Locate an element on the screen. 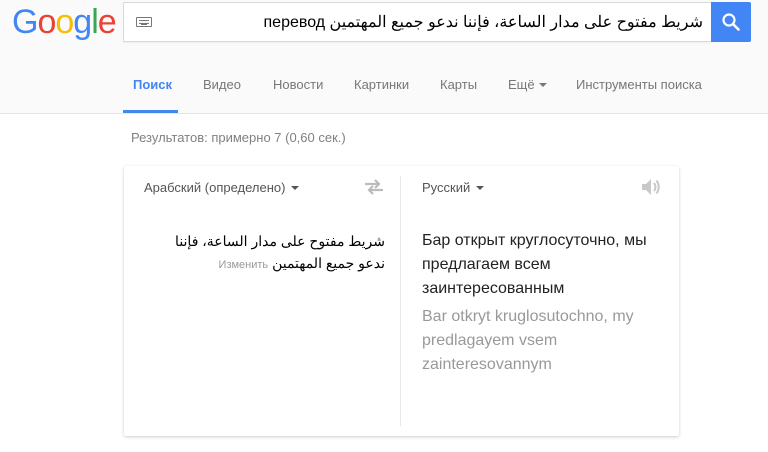 The width and height of the screenshot is (768, 452). source-language-select: Арабский (определено) is located at coordinates (222, 187).